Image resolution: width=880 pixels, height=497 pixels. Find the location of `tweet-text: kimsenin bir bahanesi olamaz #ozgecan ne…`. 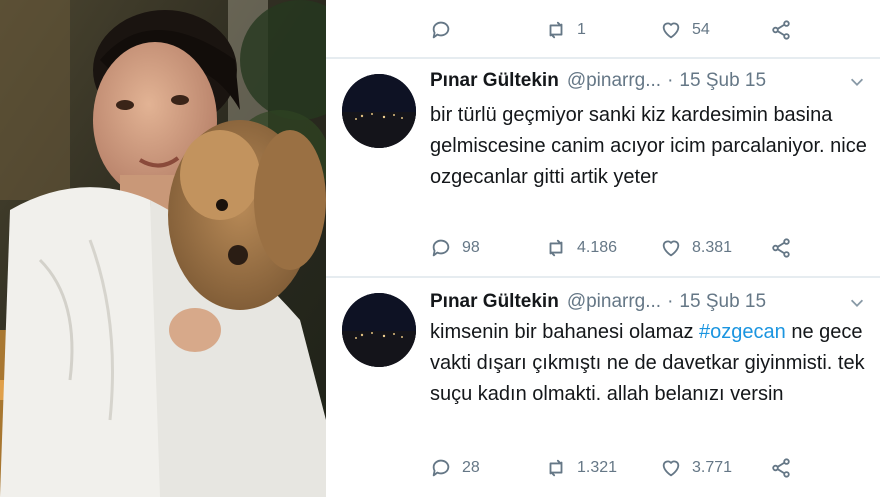

tweet-text: kimsenin bir bahanesi olamaz #ozgecan ne… is located at coordinates (650, 363).